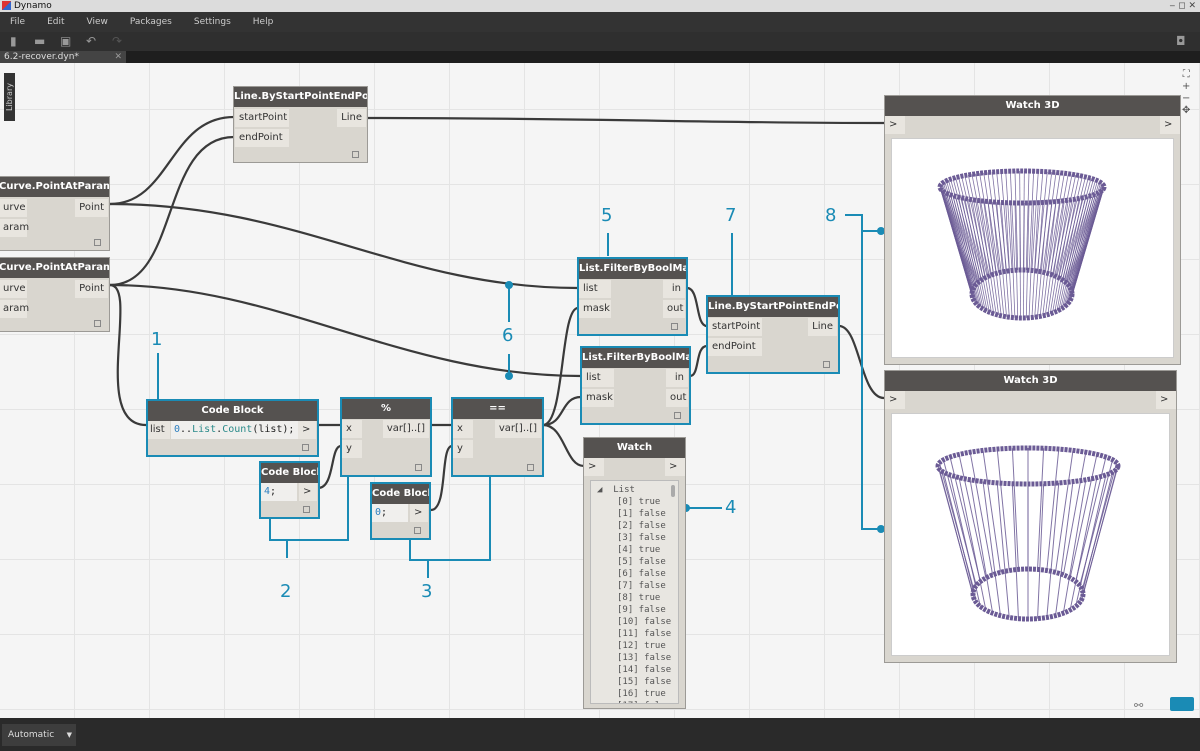 The width and height of the screenshot is (1200, 751). I want to click on node-watch-3d-1: Watch 3D > >, so click(1032, 230).